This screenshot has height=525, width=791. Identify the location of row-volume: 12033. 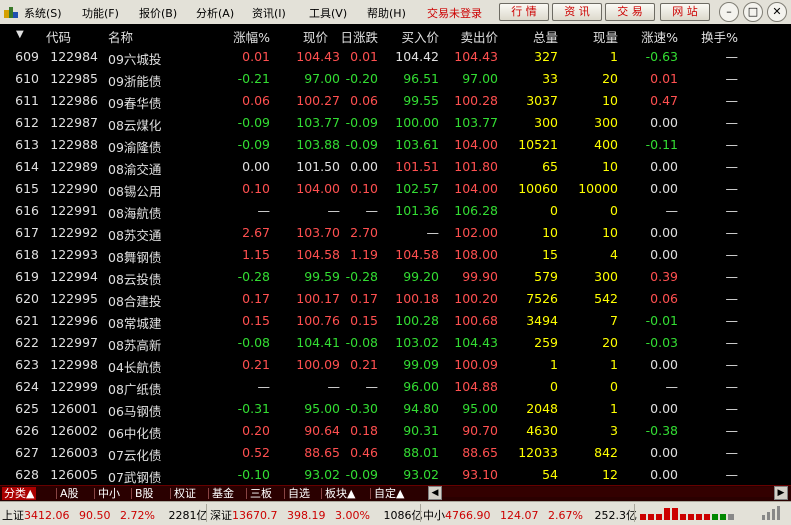
(538, 452).